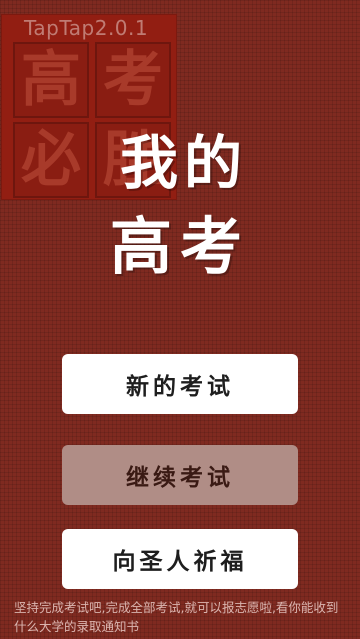 This screenshot has height=639, width=360. Describe the element at coordinates (180, 384) in the screenshot. I see `new-exam-button: 新的考试` at that location.